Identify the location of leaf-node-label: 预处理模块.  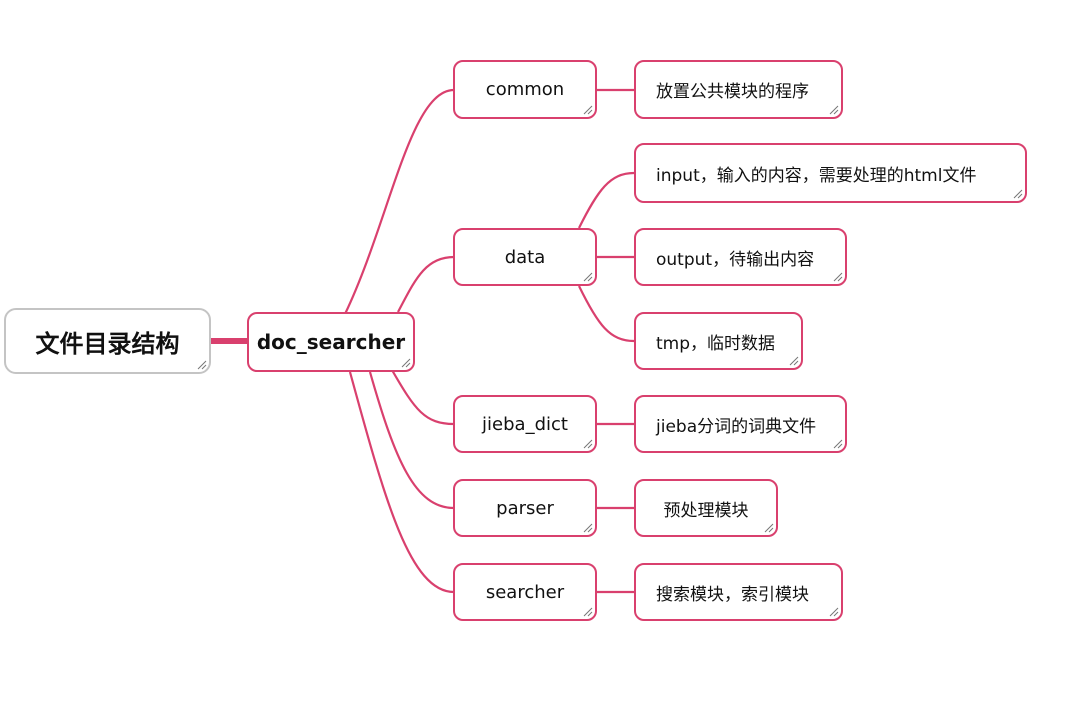
(706, 510).